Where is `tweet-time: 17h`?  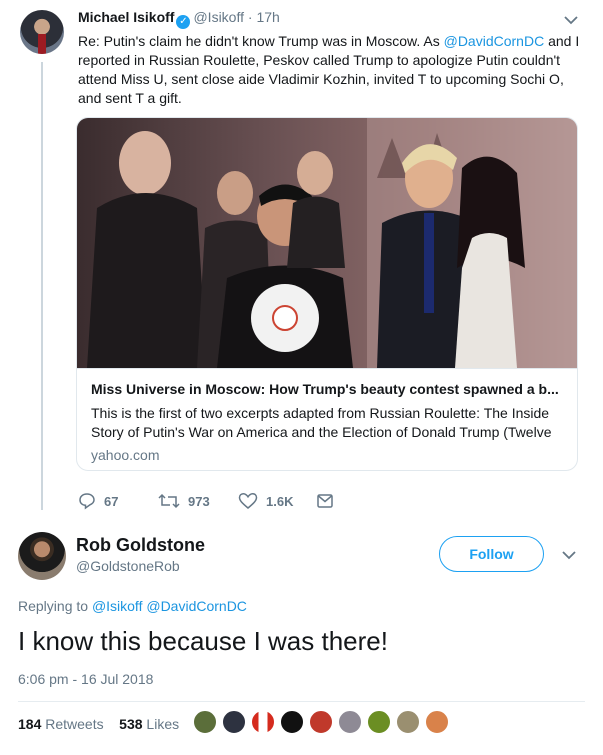
tweet-time: 17h is located at coordinates (267, 17).